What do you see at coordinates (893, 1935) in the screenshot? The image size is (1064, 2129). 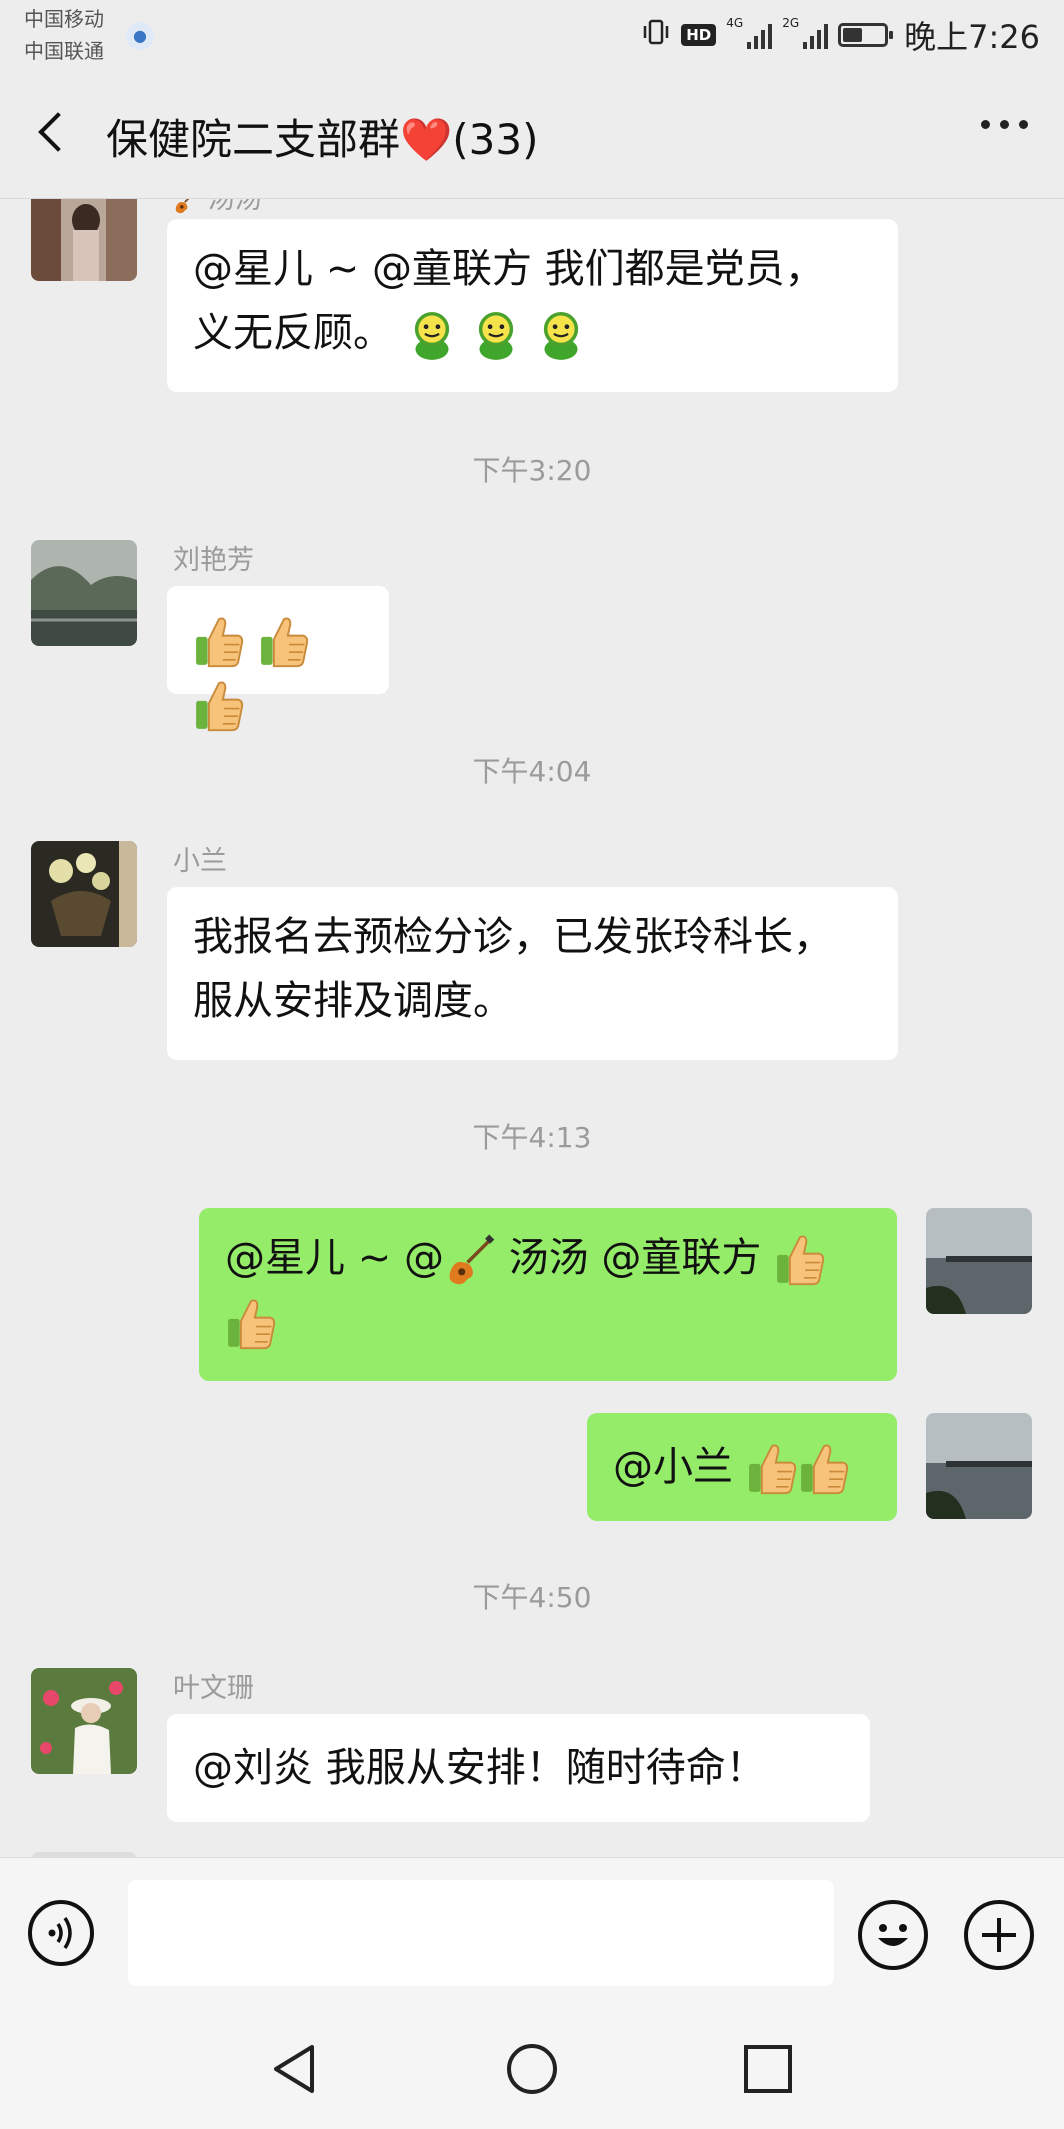 I see `emoji-icon` at bounding box center [893, 1935].